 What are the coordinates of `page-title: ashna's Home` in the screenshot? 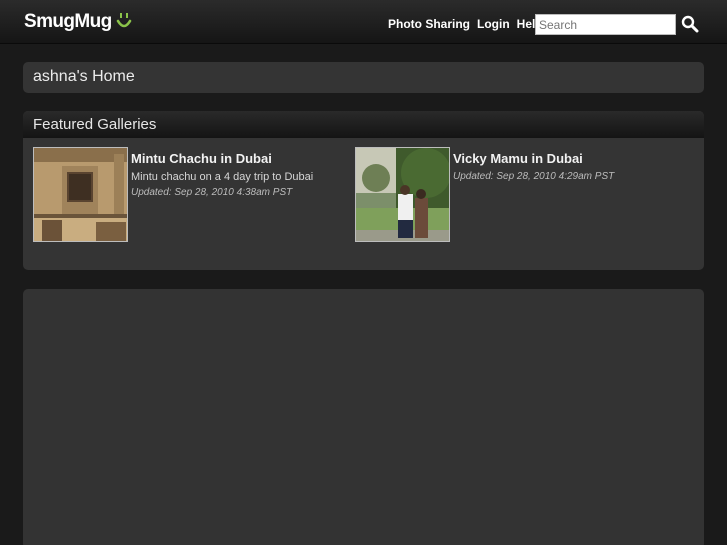 It's located at (84, 76).